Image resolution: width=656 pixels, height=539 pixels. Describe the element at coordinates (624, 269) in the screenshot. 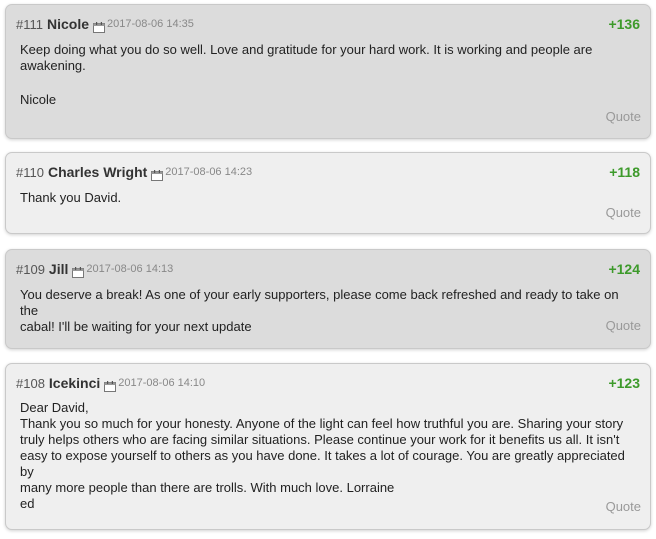

I see `comment-score: +124` at that location.